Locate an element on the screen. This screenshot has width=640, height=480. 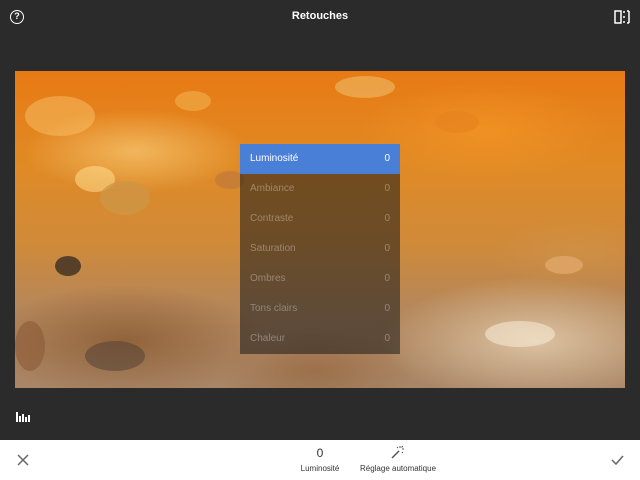
page-title: Retouches is located at coordinates (320, 16).